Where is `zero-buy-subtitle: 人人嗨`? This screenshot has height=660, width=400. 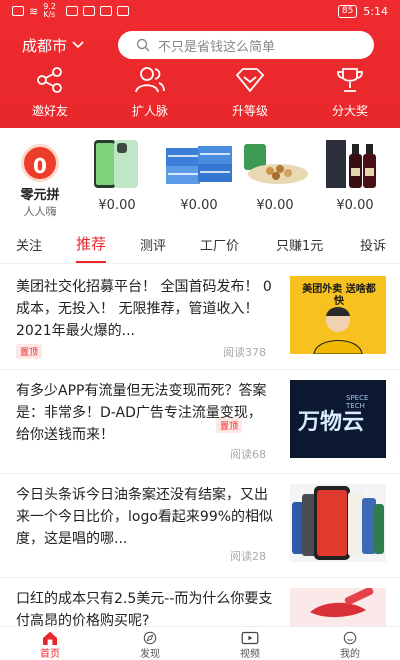
zero-buy-subtitle: 人人嗨 is located at coordinates (40, 211).